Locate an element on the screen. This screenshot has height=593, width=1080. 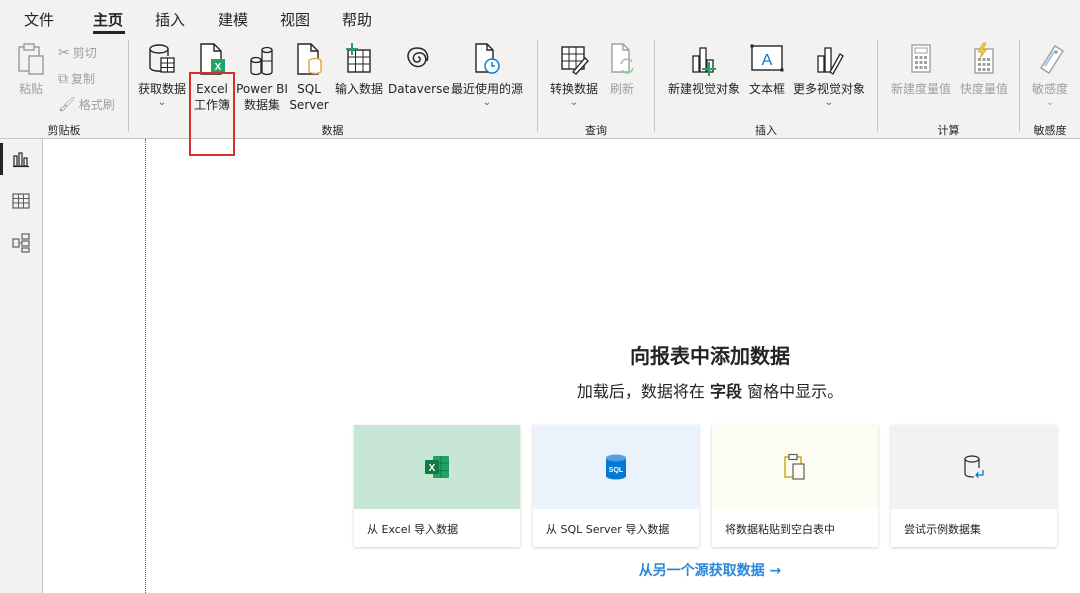
database-icon is located at coordinates (162, 58).